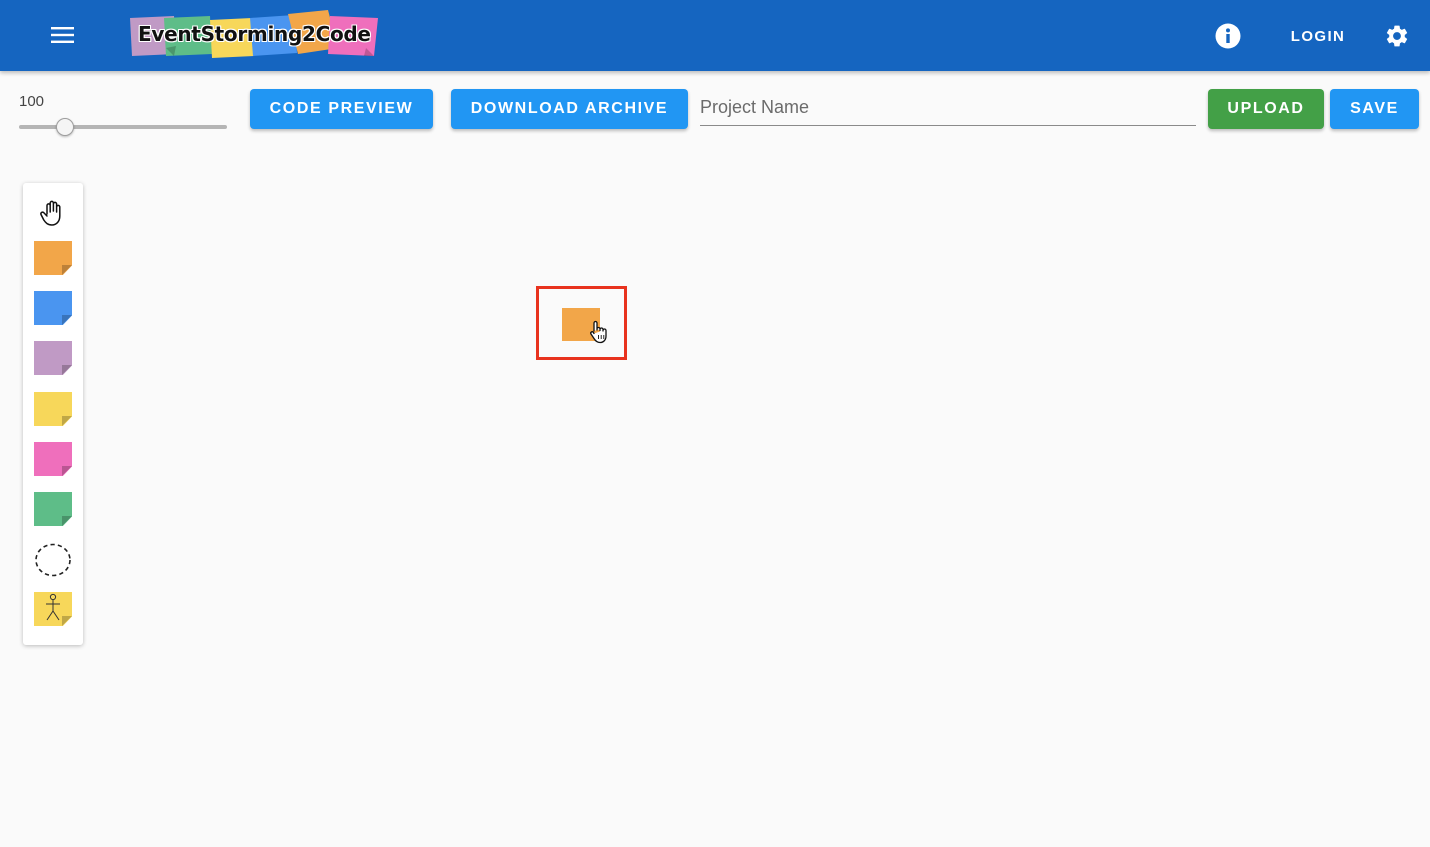 The width and height of the screenshot is (1430, 847). I want to click on purple-sticky-icon, so click(53, 358).